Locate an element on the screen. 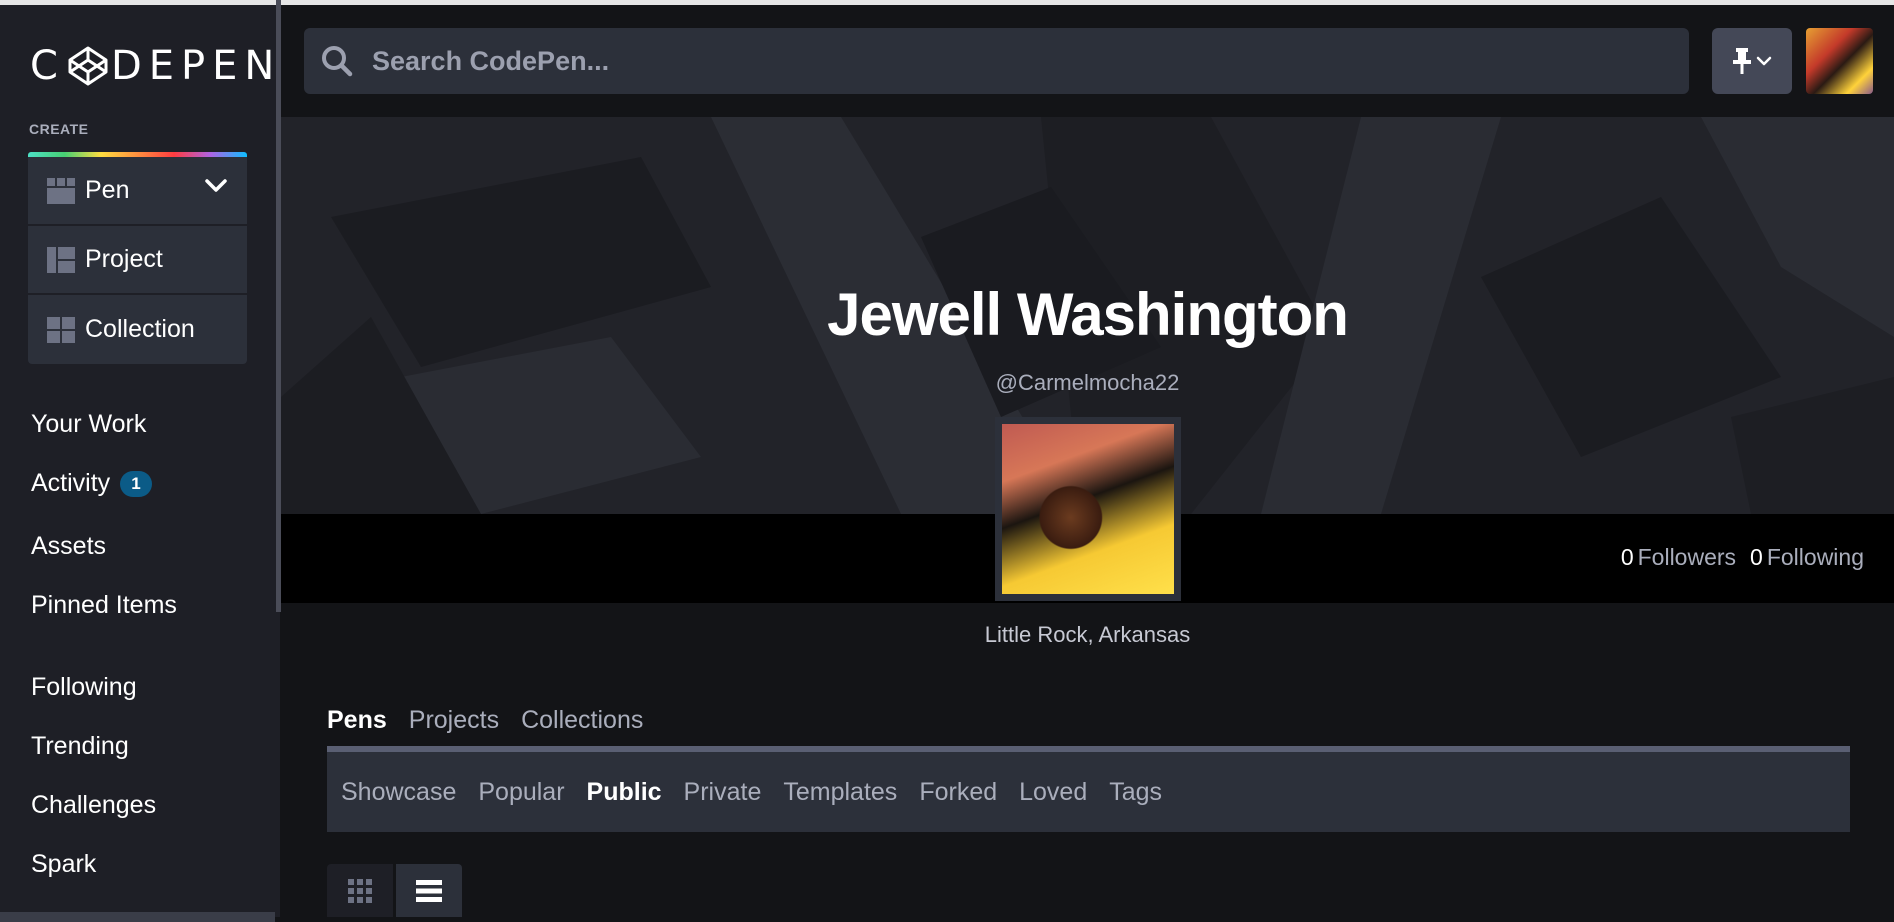 This screenshot has width=1894, height=922. logo-letters-depen: DEPEN is located at coordinates (196, 66).